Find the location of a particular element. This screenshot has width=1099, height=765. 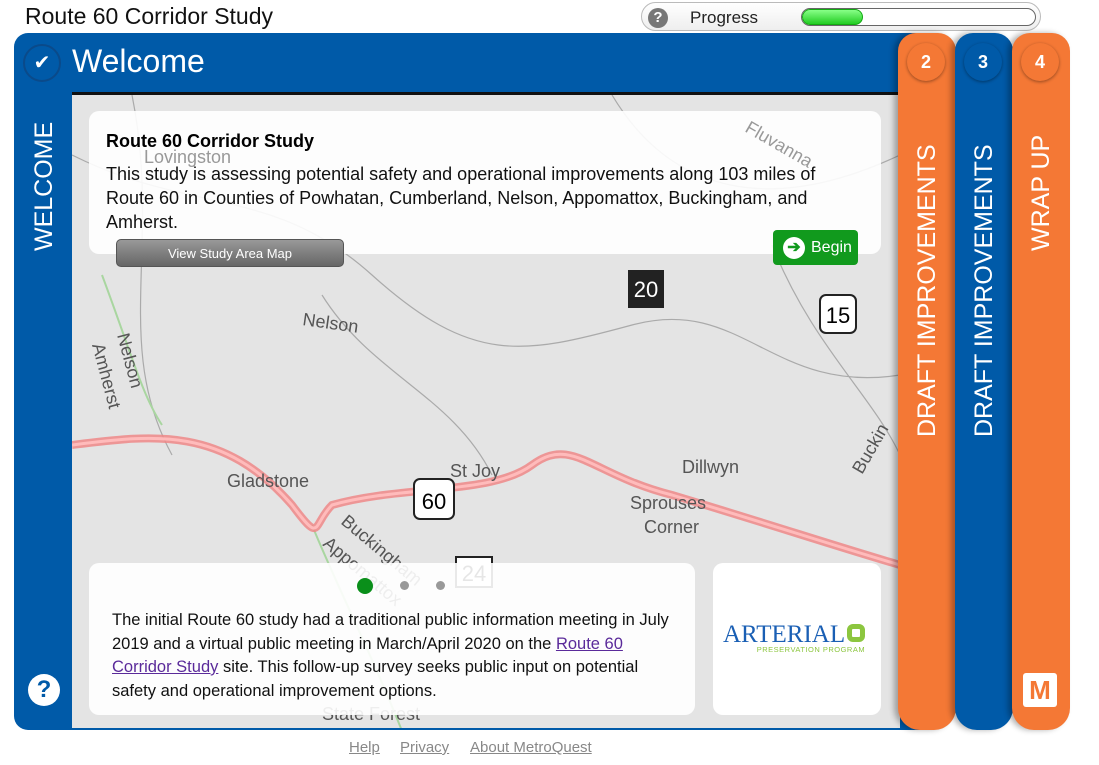

logo-card: ARTERIAL PRESERVATION PROGRAM is located at coordinates (797, 639).